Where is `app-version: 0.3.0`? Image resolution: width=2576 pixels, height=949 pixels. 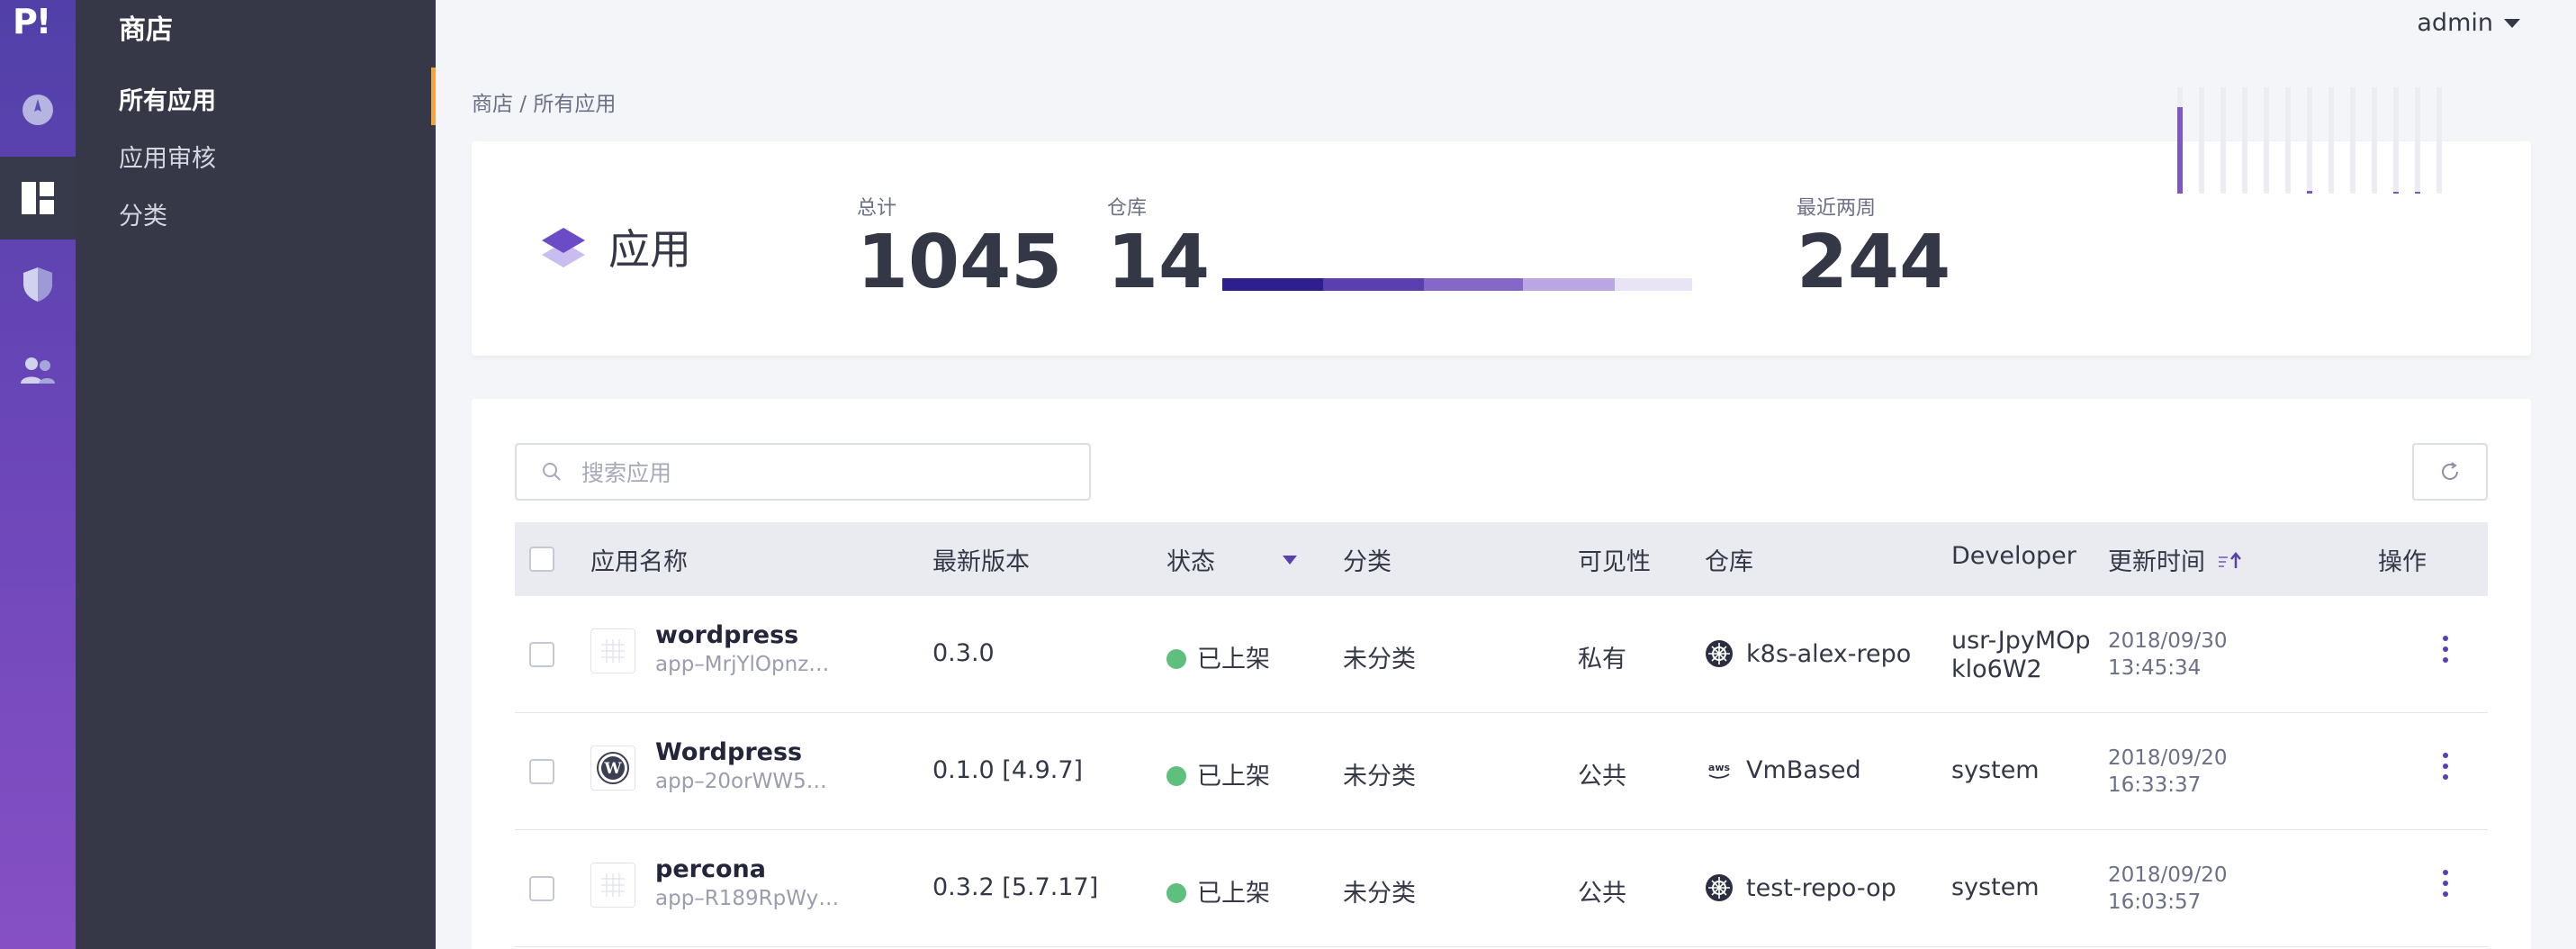
app-version: 0.3.0 is located at coordinates (963, 653).